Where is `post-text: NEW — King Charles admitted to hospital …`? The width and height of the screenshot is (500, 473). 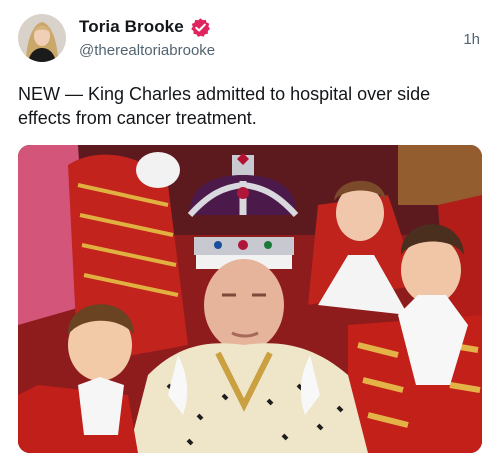
post-text: NEW — King Charles admitted to hospital … is located at coordinates (224, 106).